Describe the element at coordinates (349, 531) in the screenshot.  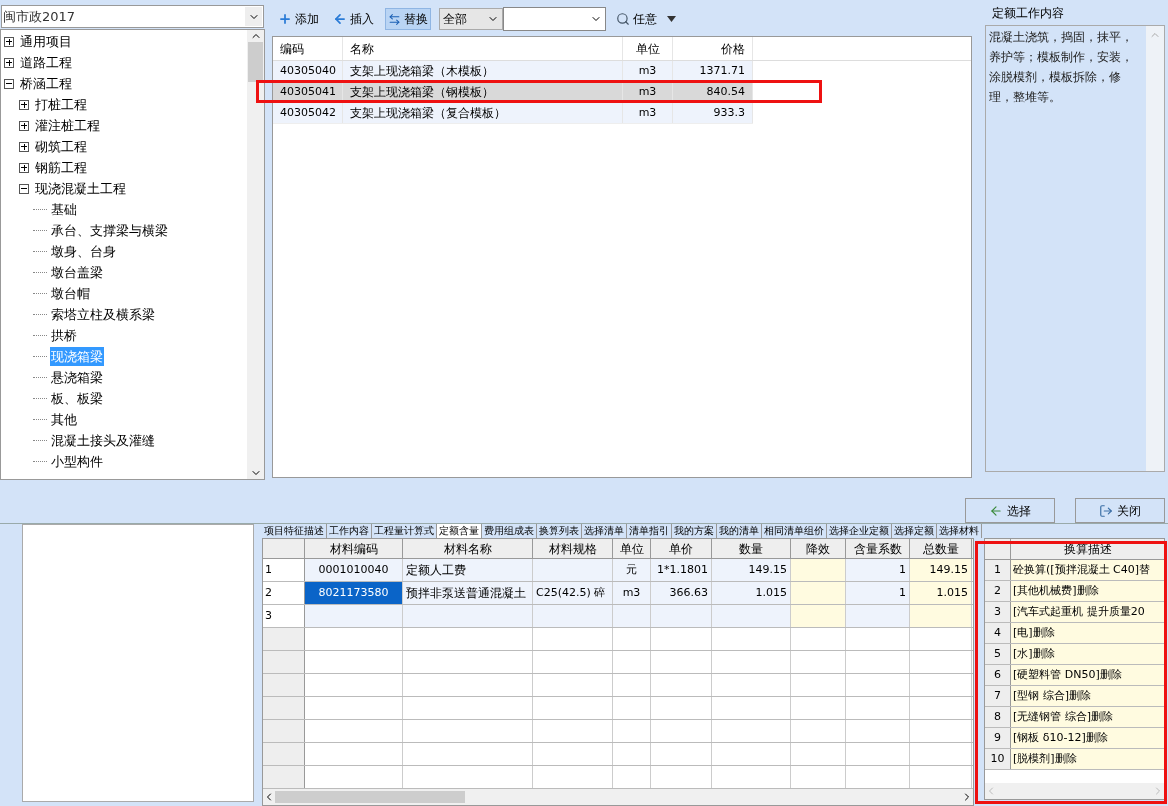
I see `tab: 工作内容` at that location.